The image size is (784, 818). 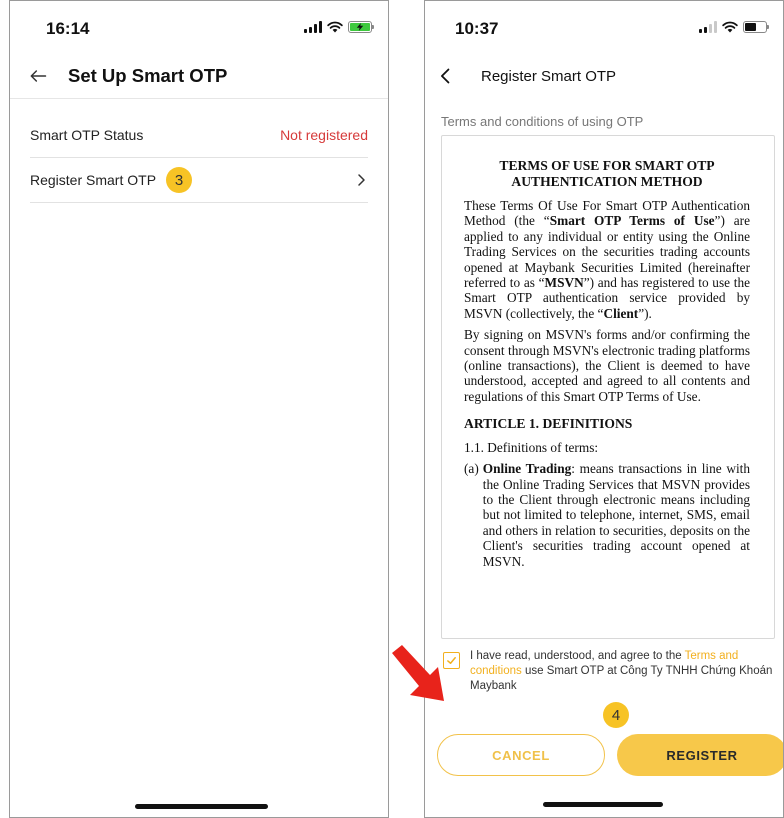 I want to click on register-button: REGISTER, so click(x=700, y=755).